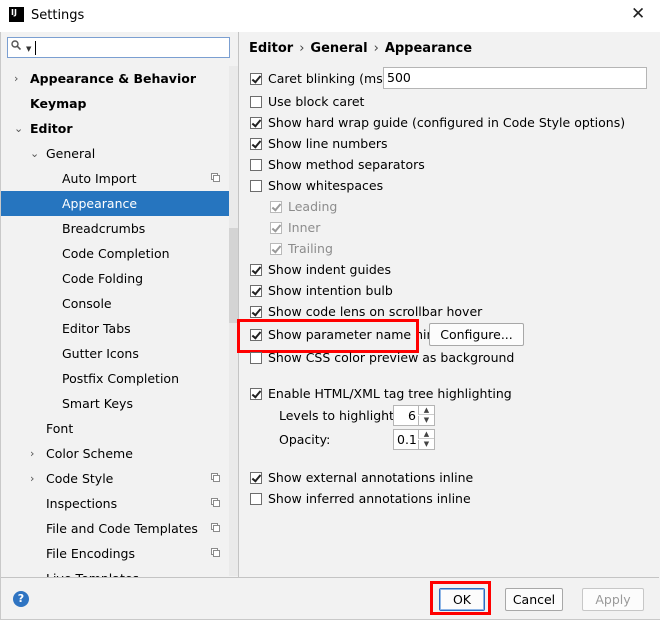 This screenshot has height=620, width=660. Describe the element at coordinates (407, 439) in the screenshot. I see `opacity-value: 0.1` at that location.